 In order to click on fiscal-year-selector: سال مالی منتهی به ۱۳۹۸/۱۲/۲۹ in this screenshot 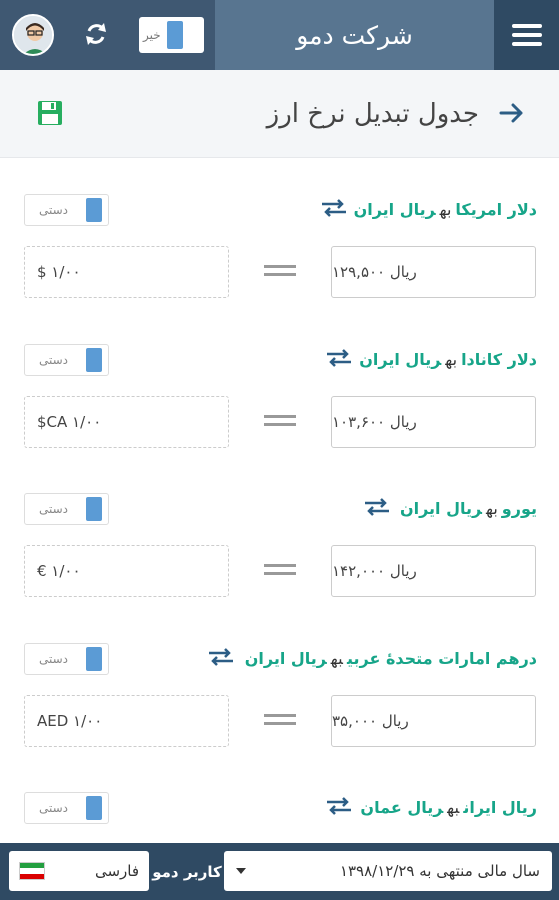, I will do `click(388, 871)`.